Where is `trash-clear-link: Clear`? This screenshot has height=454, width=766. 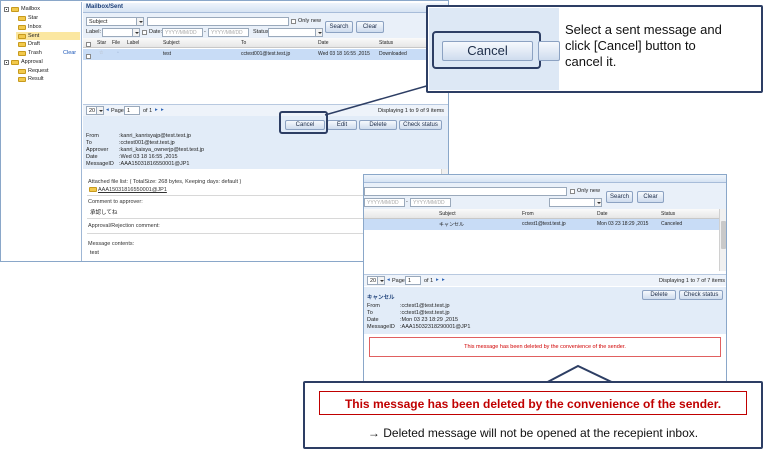
trash-clear-link: Clear is located at coordinates (69, 53).